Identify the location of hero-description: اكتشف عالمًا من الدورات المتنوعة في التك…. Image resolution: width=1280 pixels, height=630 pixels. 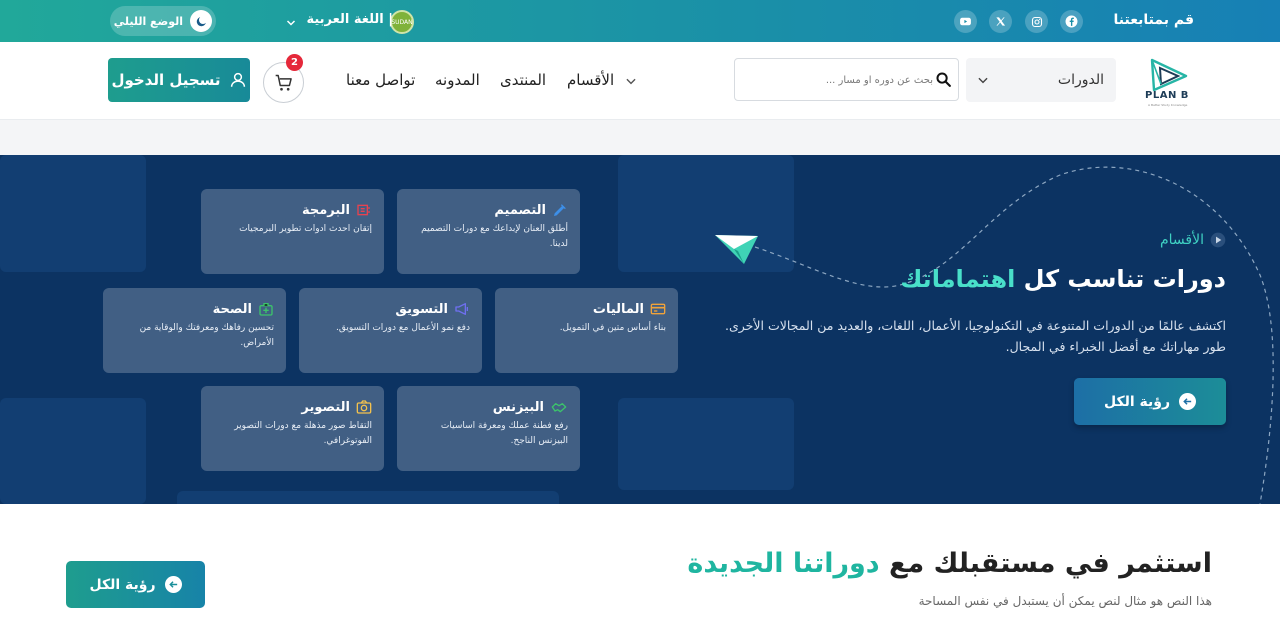
(975, 336).